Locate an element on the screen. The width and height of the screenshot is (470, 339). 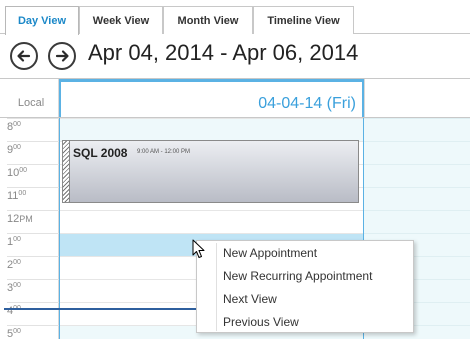
mouse-cursor-icon is located at coordinates (198, 248).